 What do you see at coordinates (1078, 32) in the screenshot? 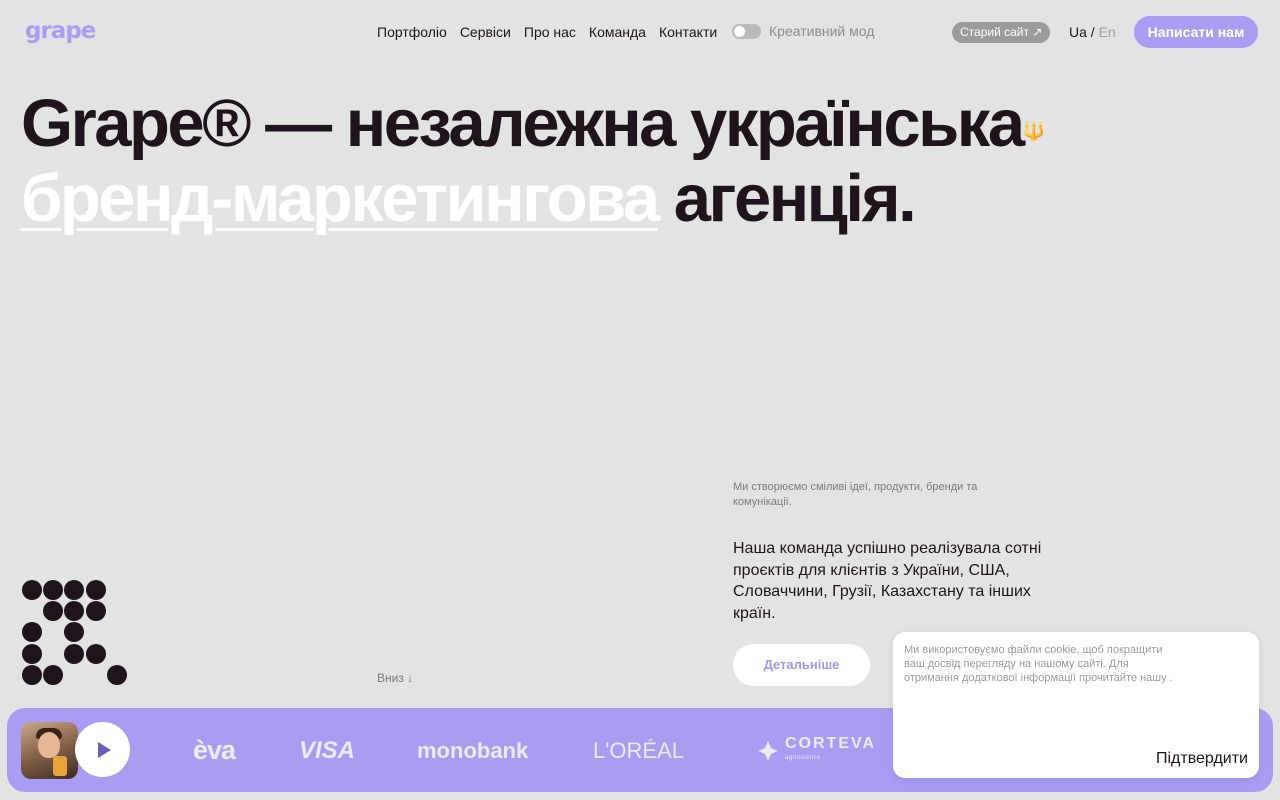
I see `lang-ua: Ua` at bounding box center [1078, 32].